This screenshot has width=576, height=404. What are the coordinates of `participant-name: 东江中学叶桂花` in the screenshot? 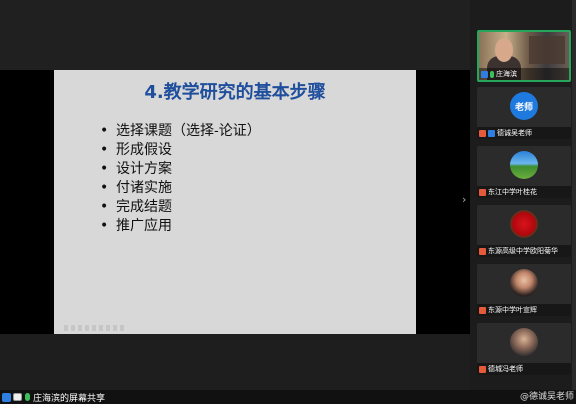 It's located at (512, 192).